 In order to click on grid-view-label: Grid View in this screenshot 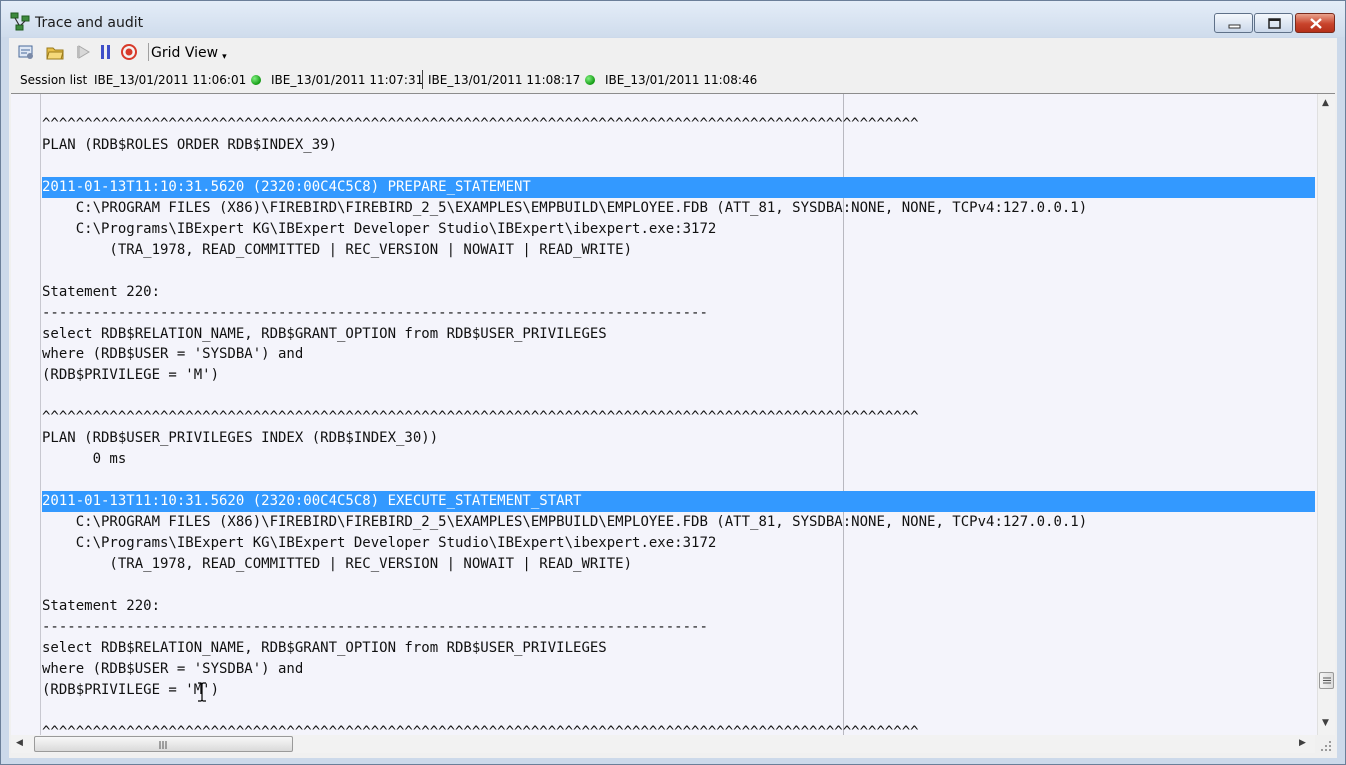, I will do `click(185, 53)`.